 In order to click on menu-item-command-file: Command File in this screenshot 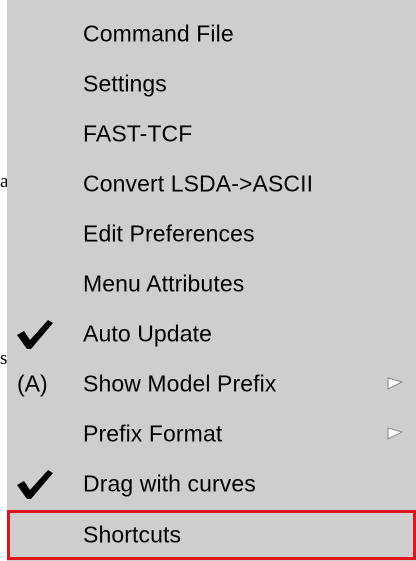, I will do `click(211, 34)`.